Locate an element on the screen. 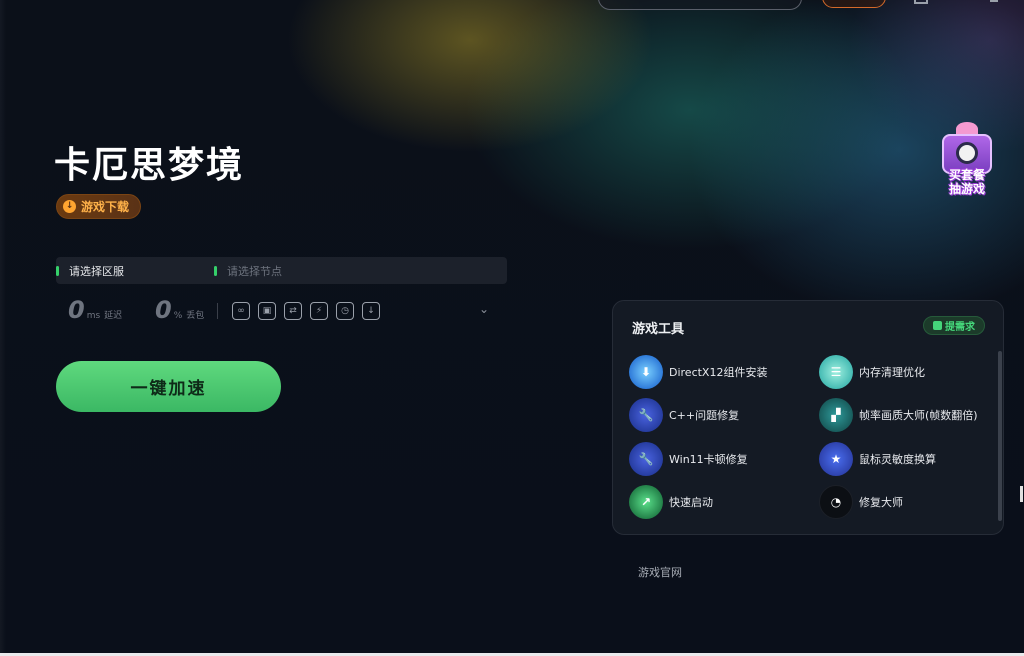 Image resolution: width=1024 pixels, height=656 pixels. tool-frame-rate: ▞ 帧率画质大师(帧数翻倍) is located at coordinates (898, 415).